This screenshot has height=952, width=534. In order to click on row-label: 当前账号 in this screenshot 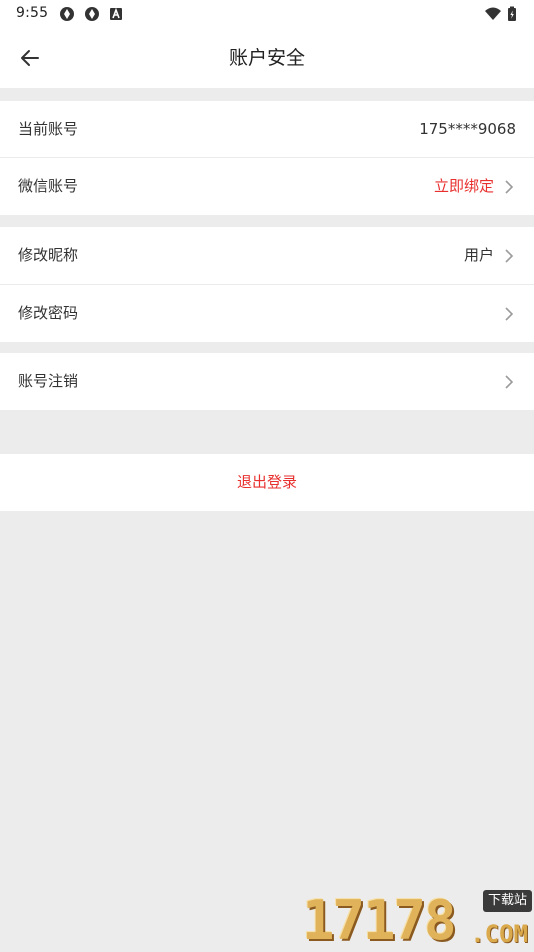, I will do `click(48, 129)`.